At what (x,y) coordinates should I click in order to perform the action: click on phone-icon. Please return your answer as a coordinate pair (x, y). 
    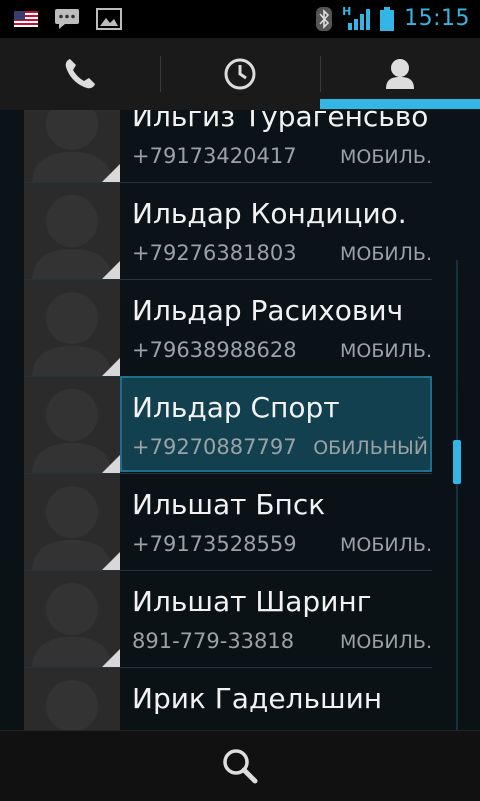
    Looking at the image, I should click on (80, 74).